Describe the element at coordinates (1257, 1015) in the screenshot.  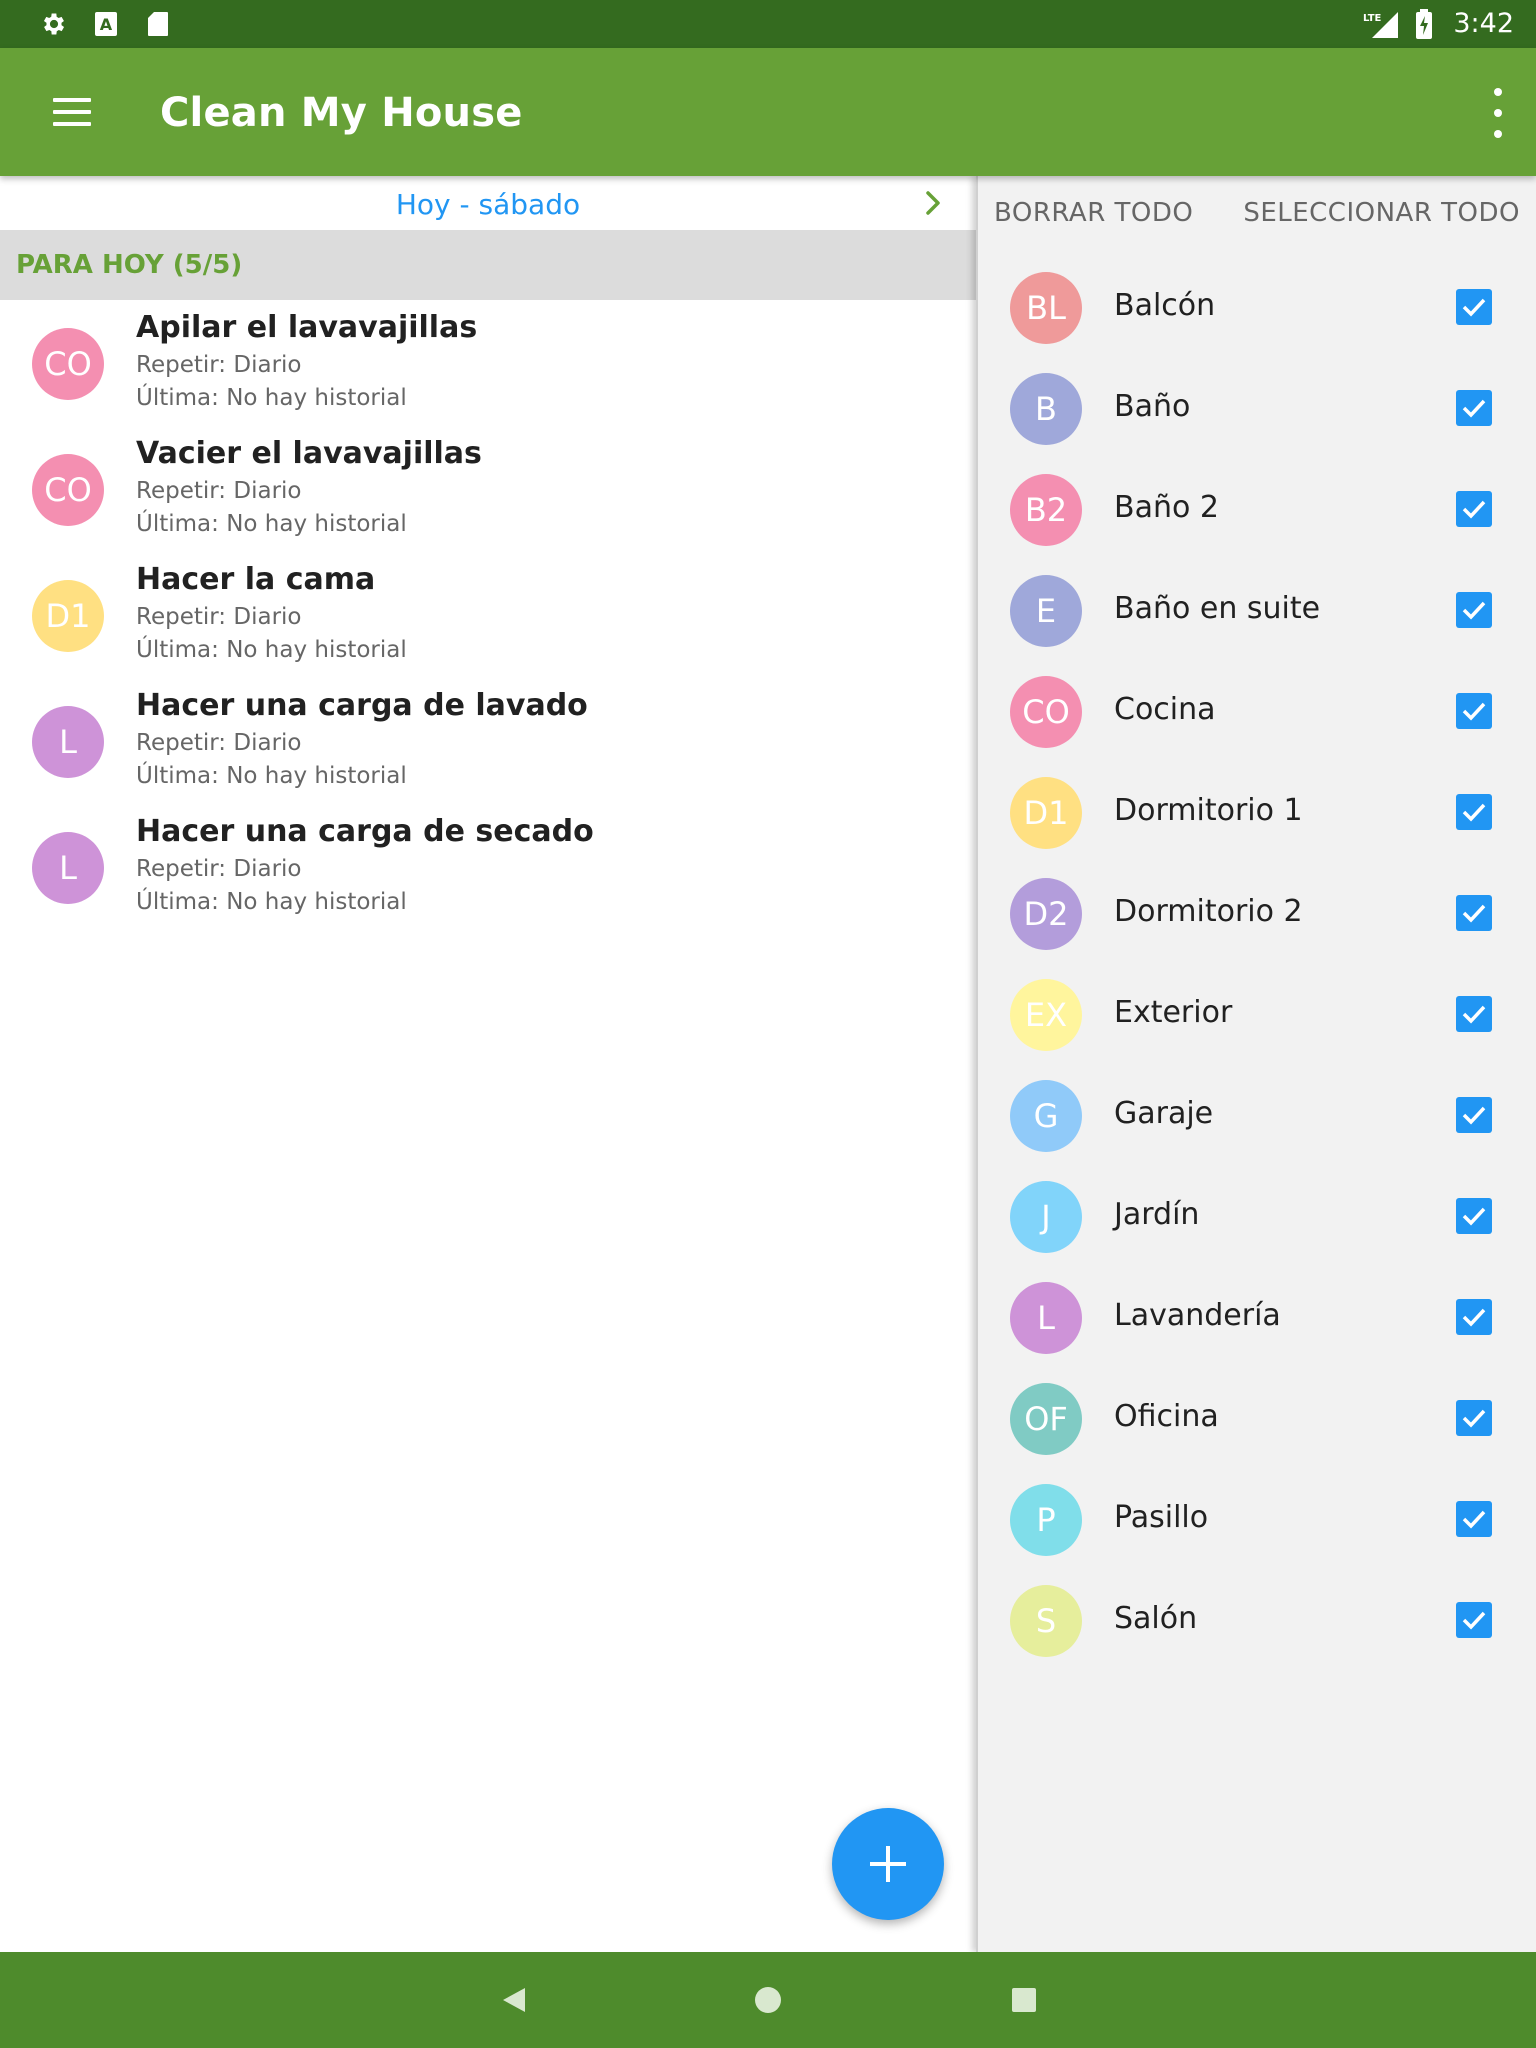
I see `room-item: EX Exterior` at that location.